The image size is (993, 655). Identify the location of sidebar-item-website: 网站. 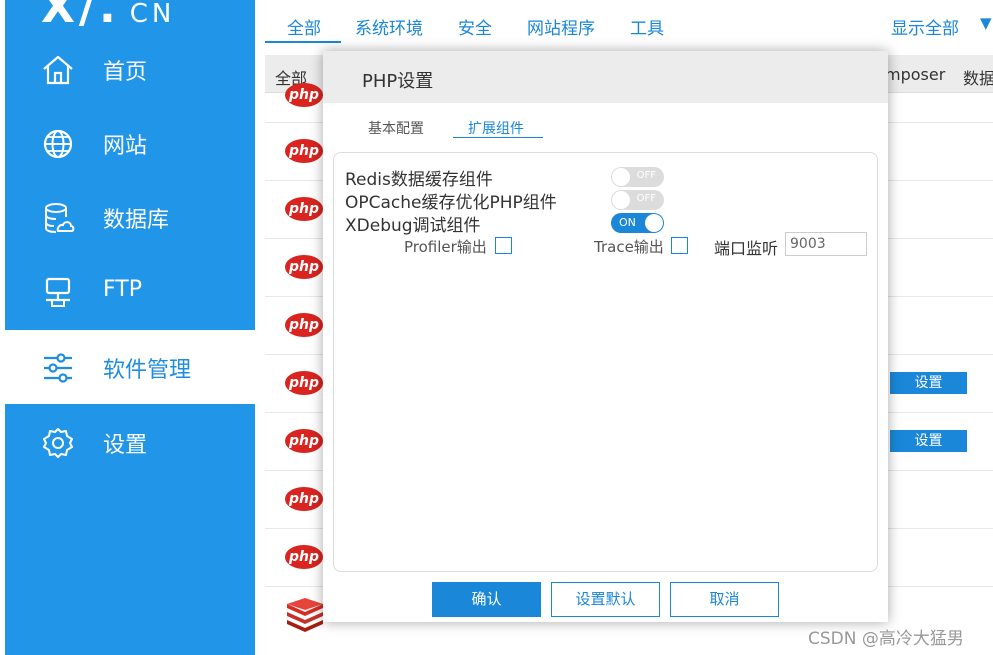
(130, 143).